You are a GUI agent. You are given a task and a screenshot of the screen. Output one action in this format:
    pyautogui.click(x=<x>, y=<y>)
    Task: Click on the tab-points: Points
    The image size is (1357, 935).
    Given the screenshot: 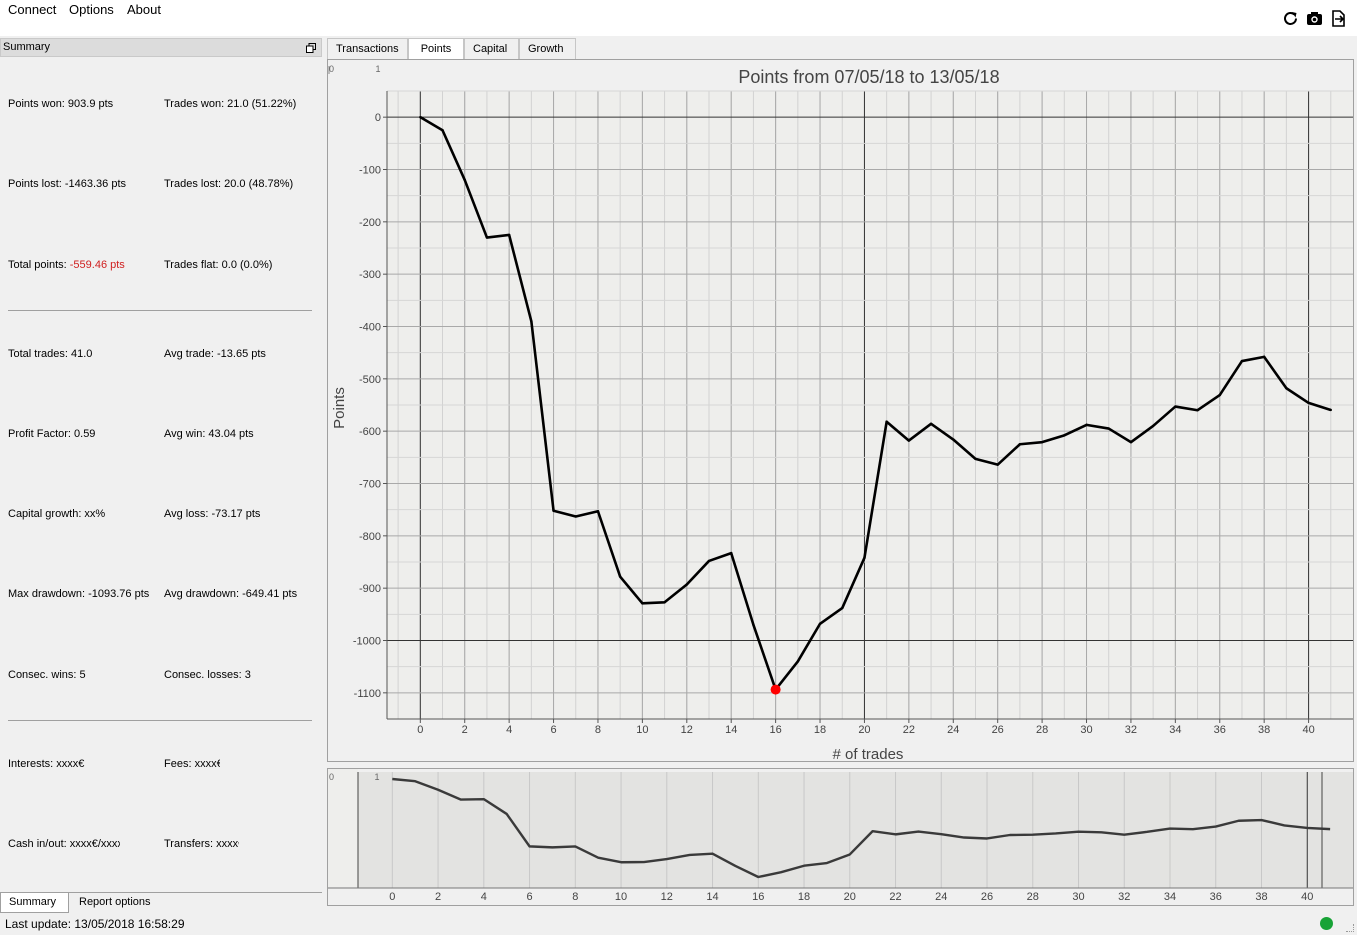 What is the action you would take?
    pyautogui.click(x=436, y=49)
    